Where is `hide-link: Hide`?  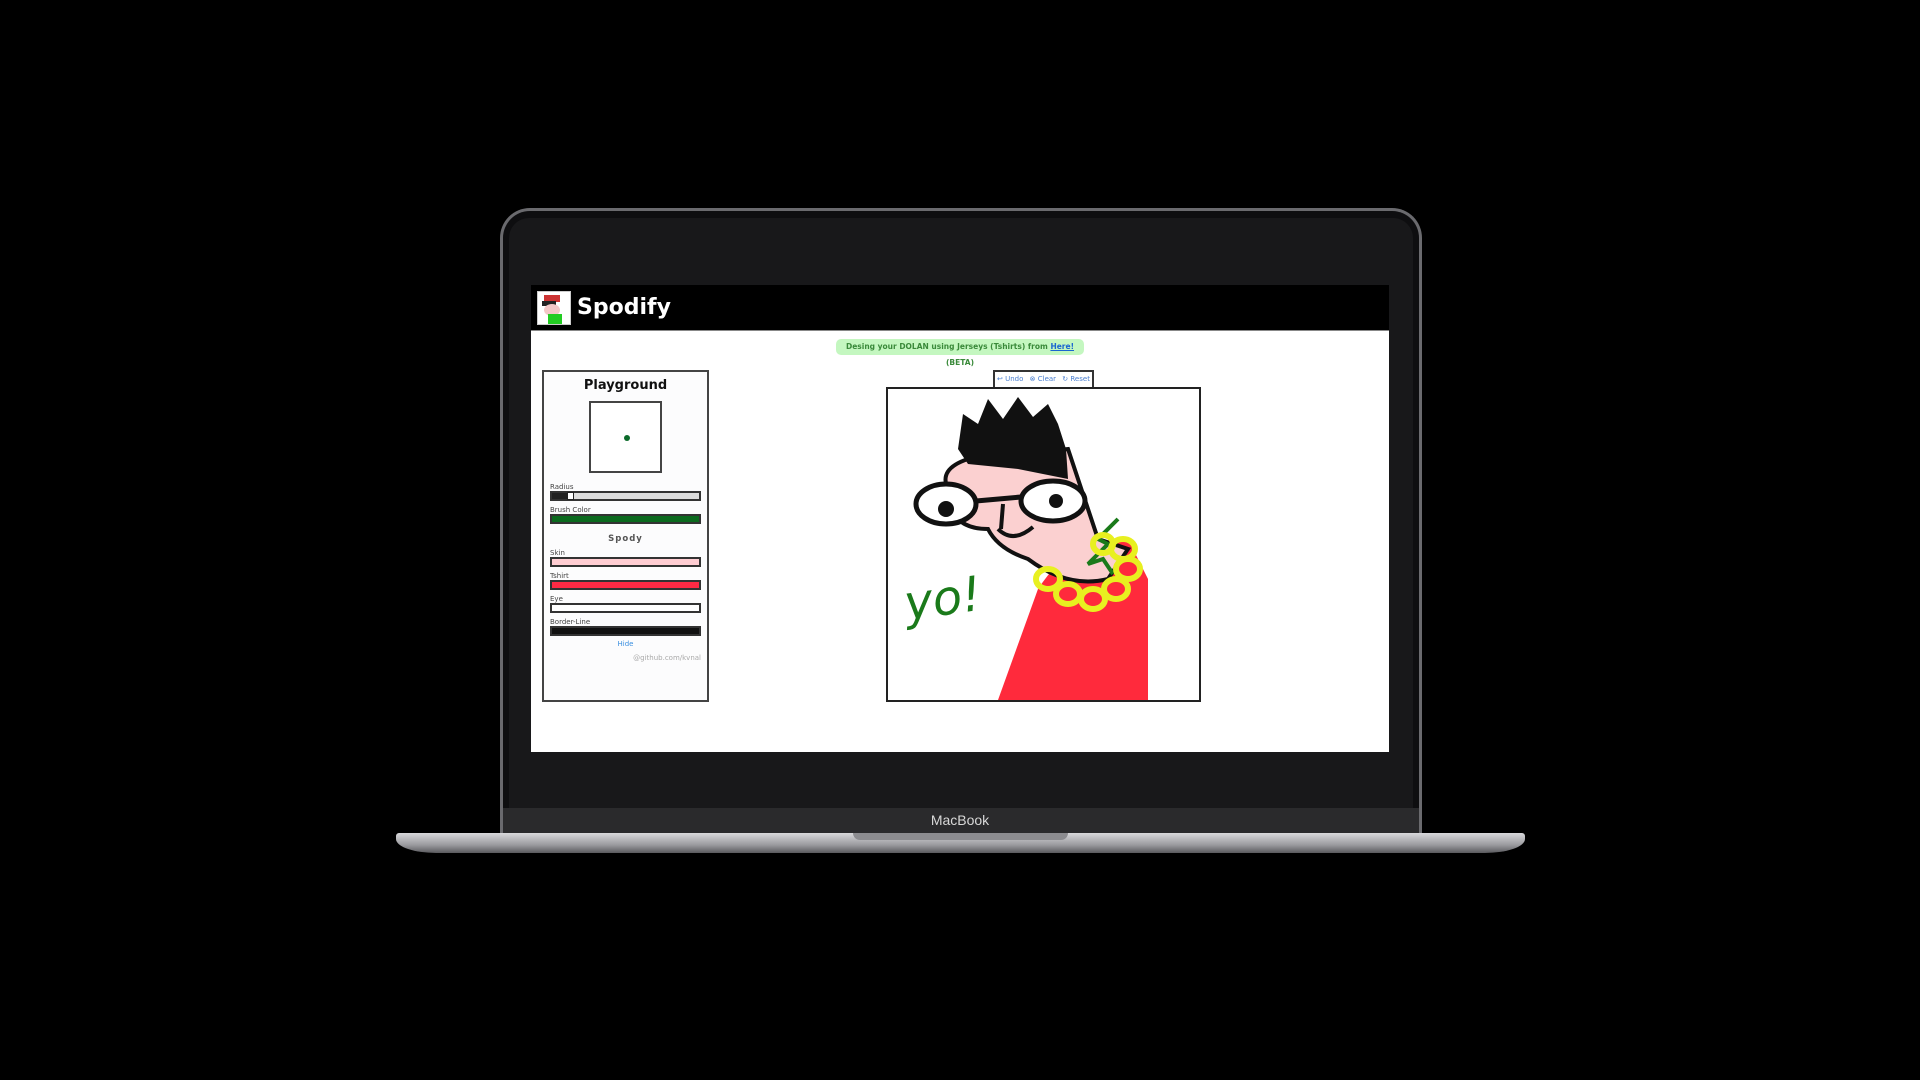
hide-link: Hide is located at coordinates (625, 644).